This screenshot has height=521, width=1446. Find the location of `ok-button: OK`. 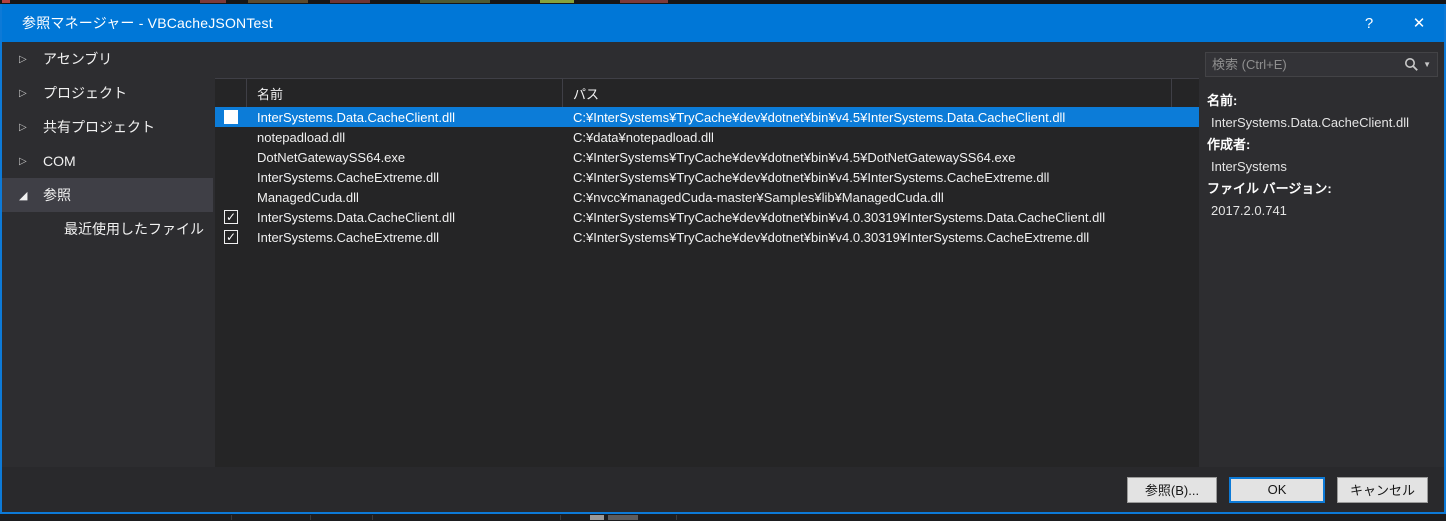

ok-button: OK is located at coordinates (1276, 489).